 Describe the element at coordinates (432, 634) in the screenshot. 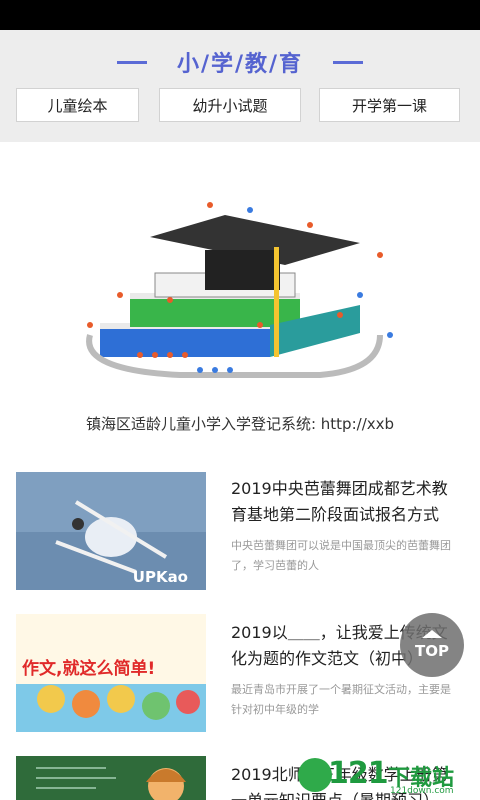

I see `arrow-up-icon` at that location.